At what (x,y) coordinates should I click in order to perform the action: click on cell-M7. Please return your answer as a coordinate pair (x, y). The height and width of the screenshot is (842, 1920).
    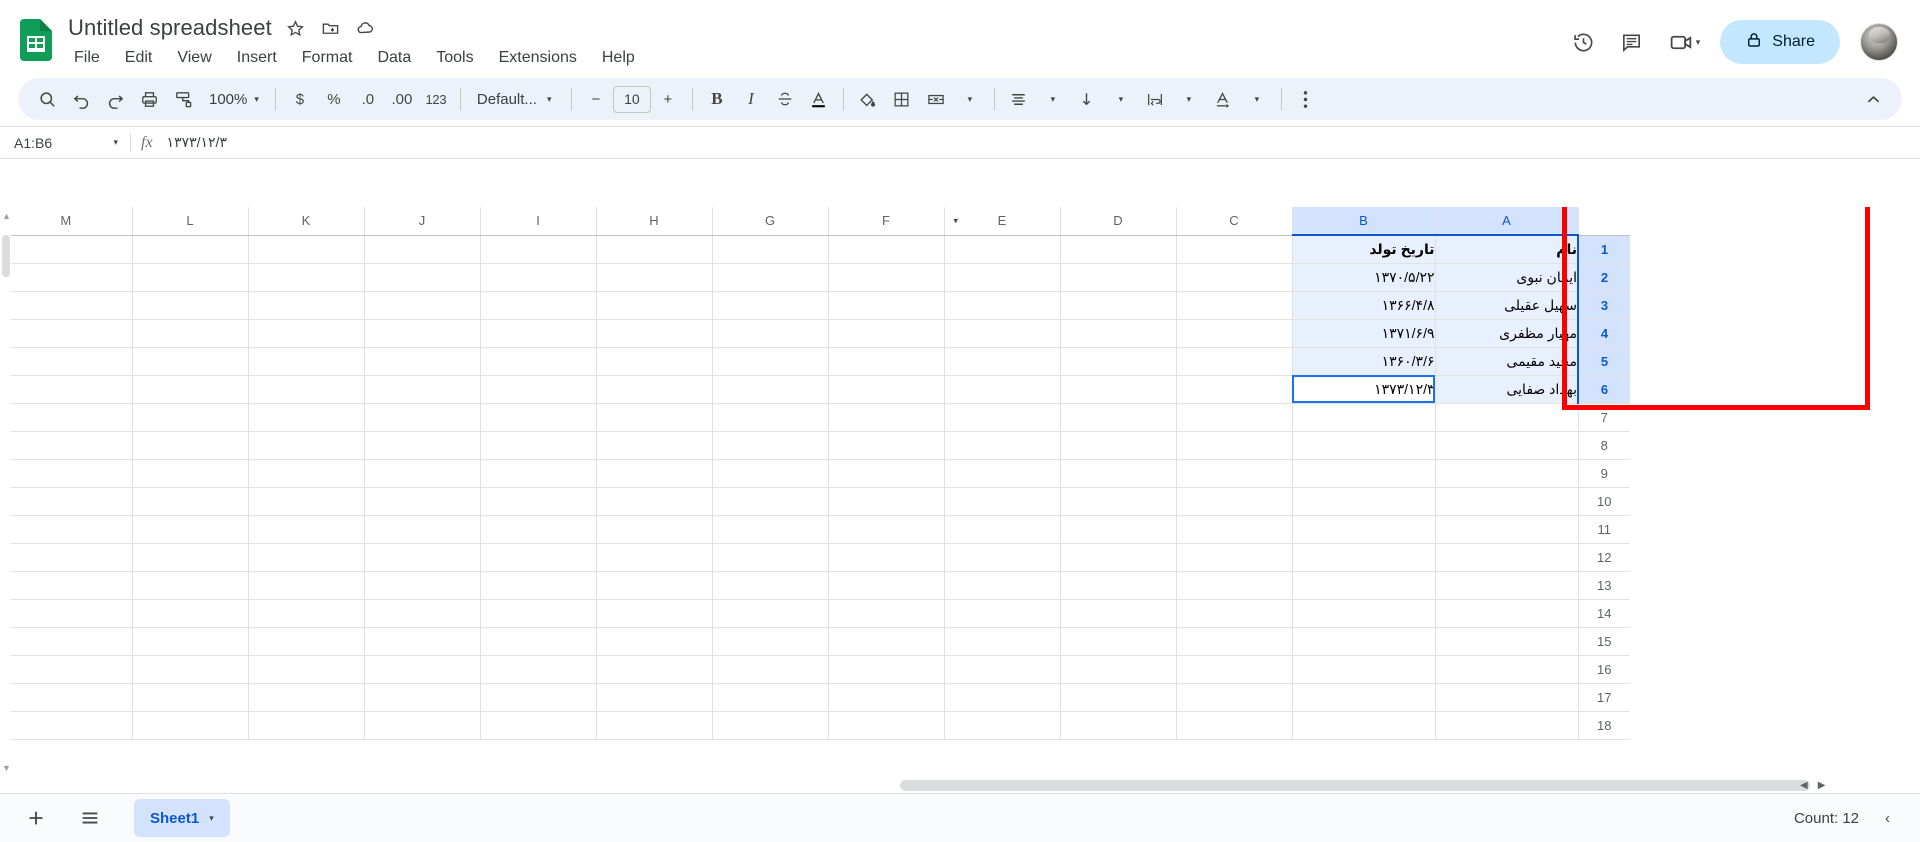
    Looking at the image, I should click on (66, 417).